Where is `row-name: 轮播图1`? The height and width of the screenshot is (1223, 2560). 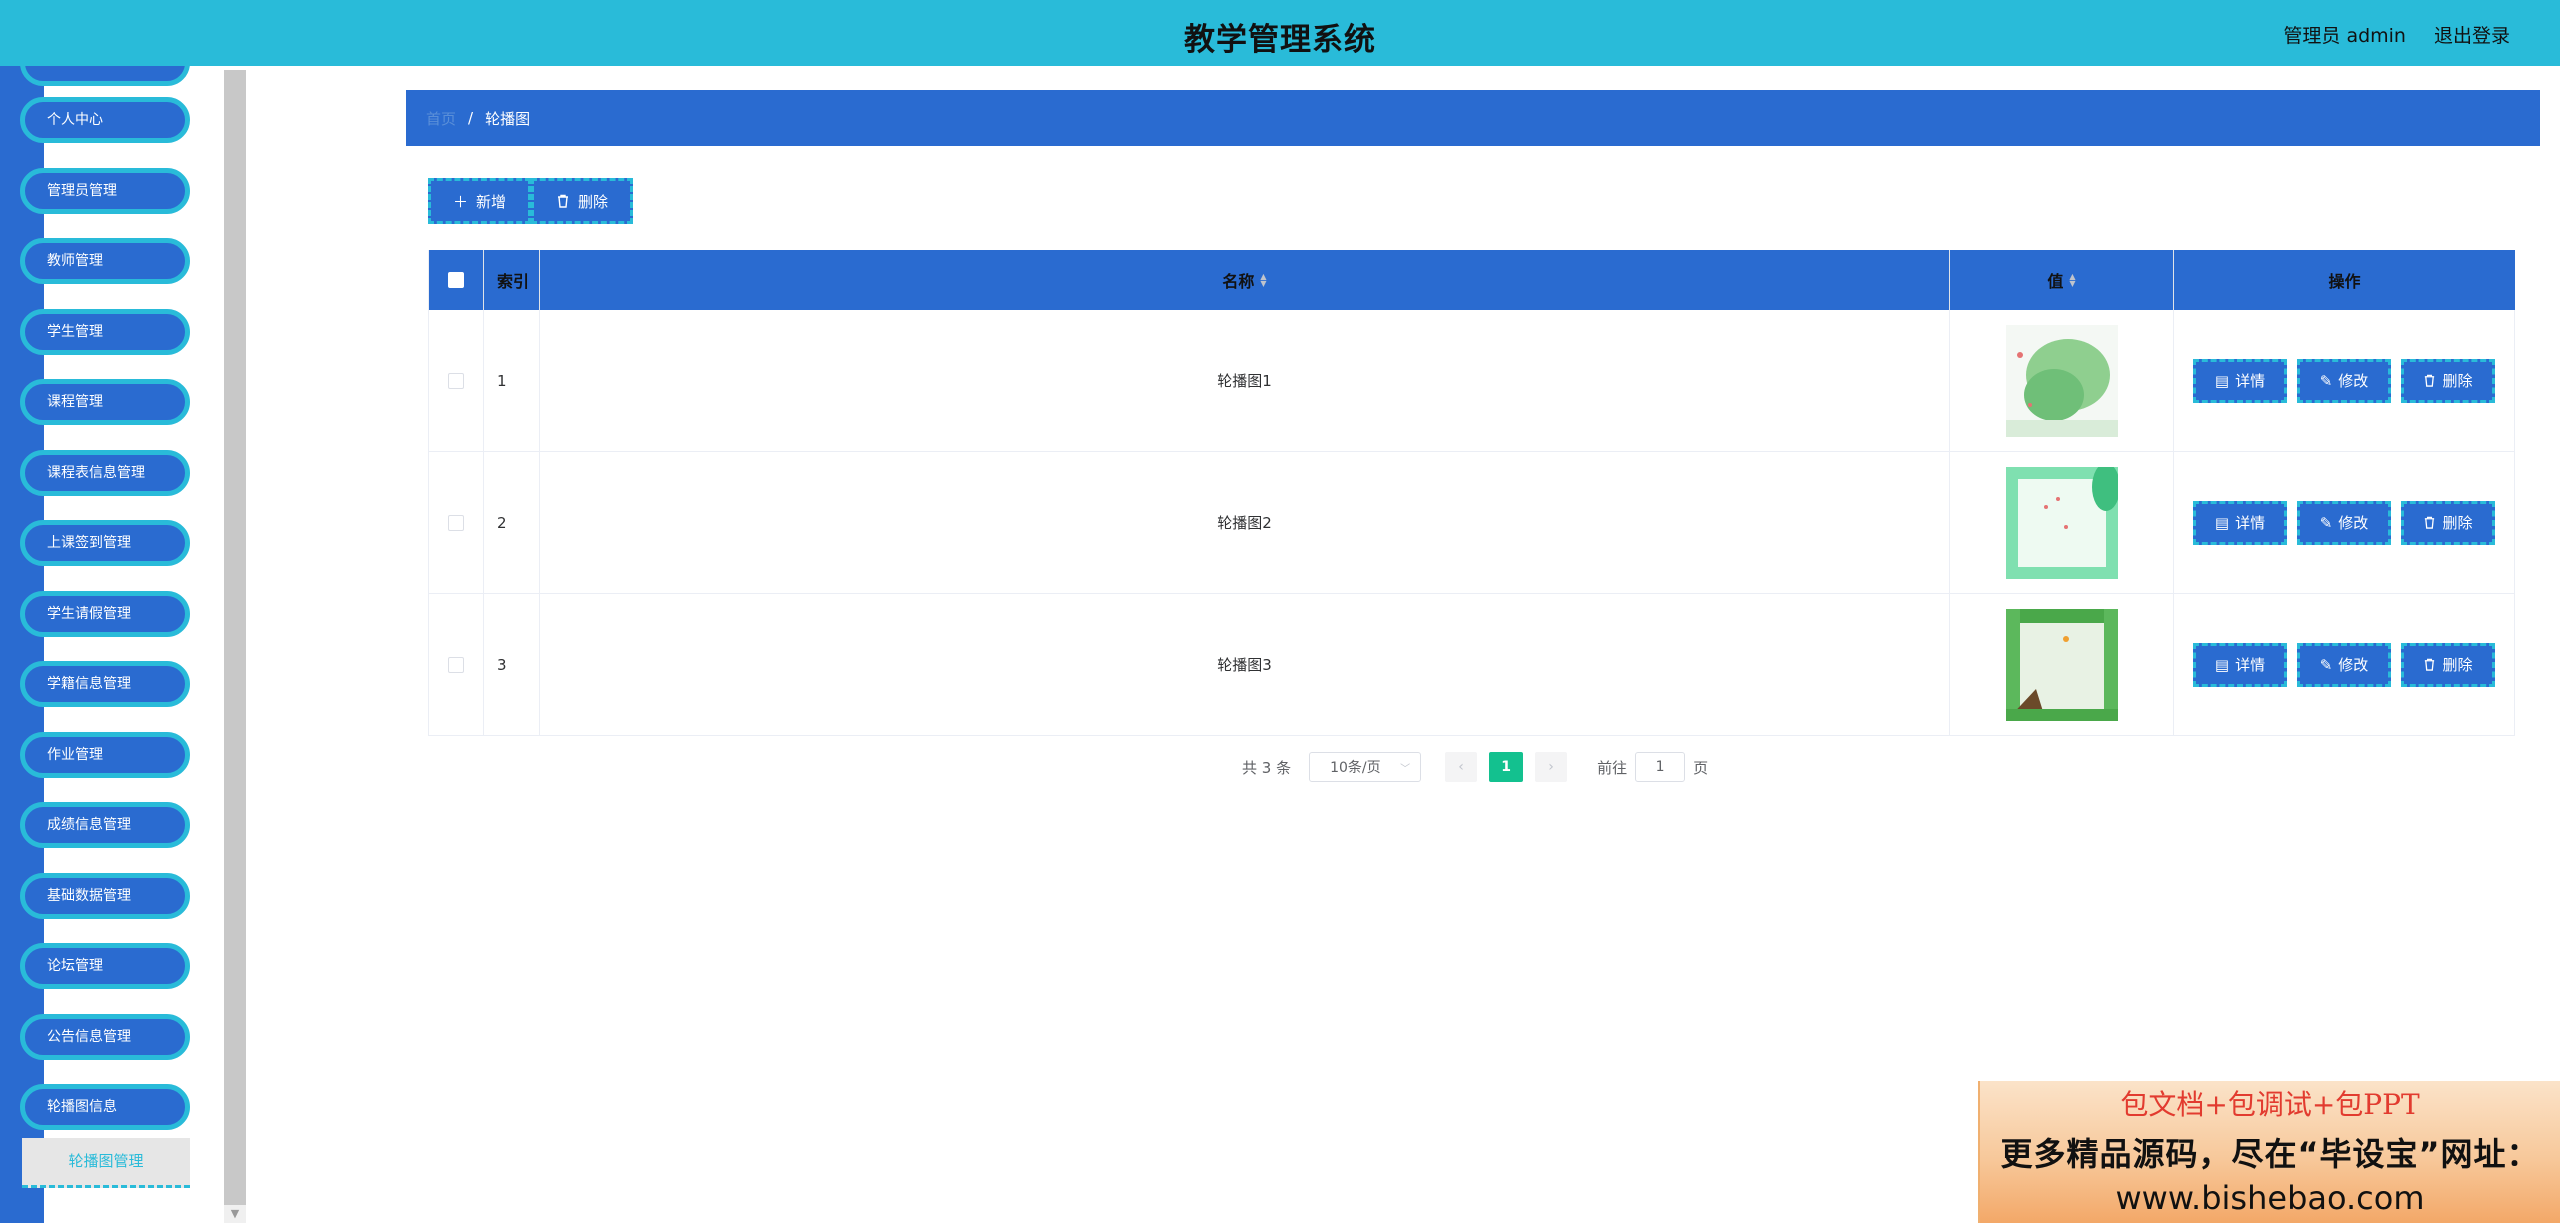
row-name: 轮播图1 is located at coordinates (1245, 380).